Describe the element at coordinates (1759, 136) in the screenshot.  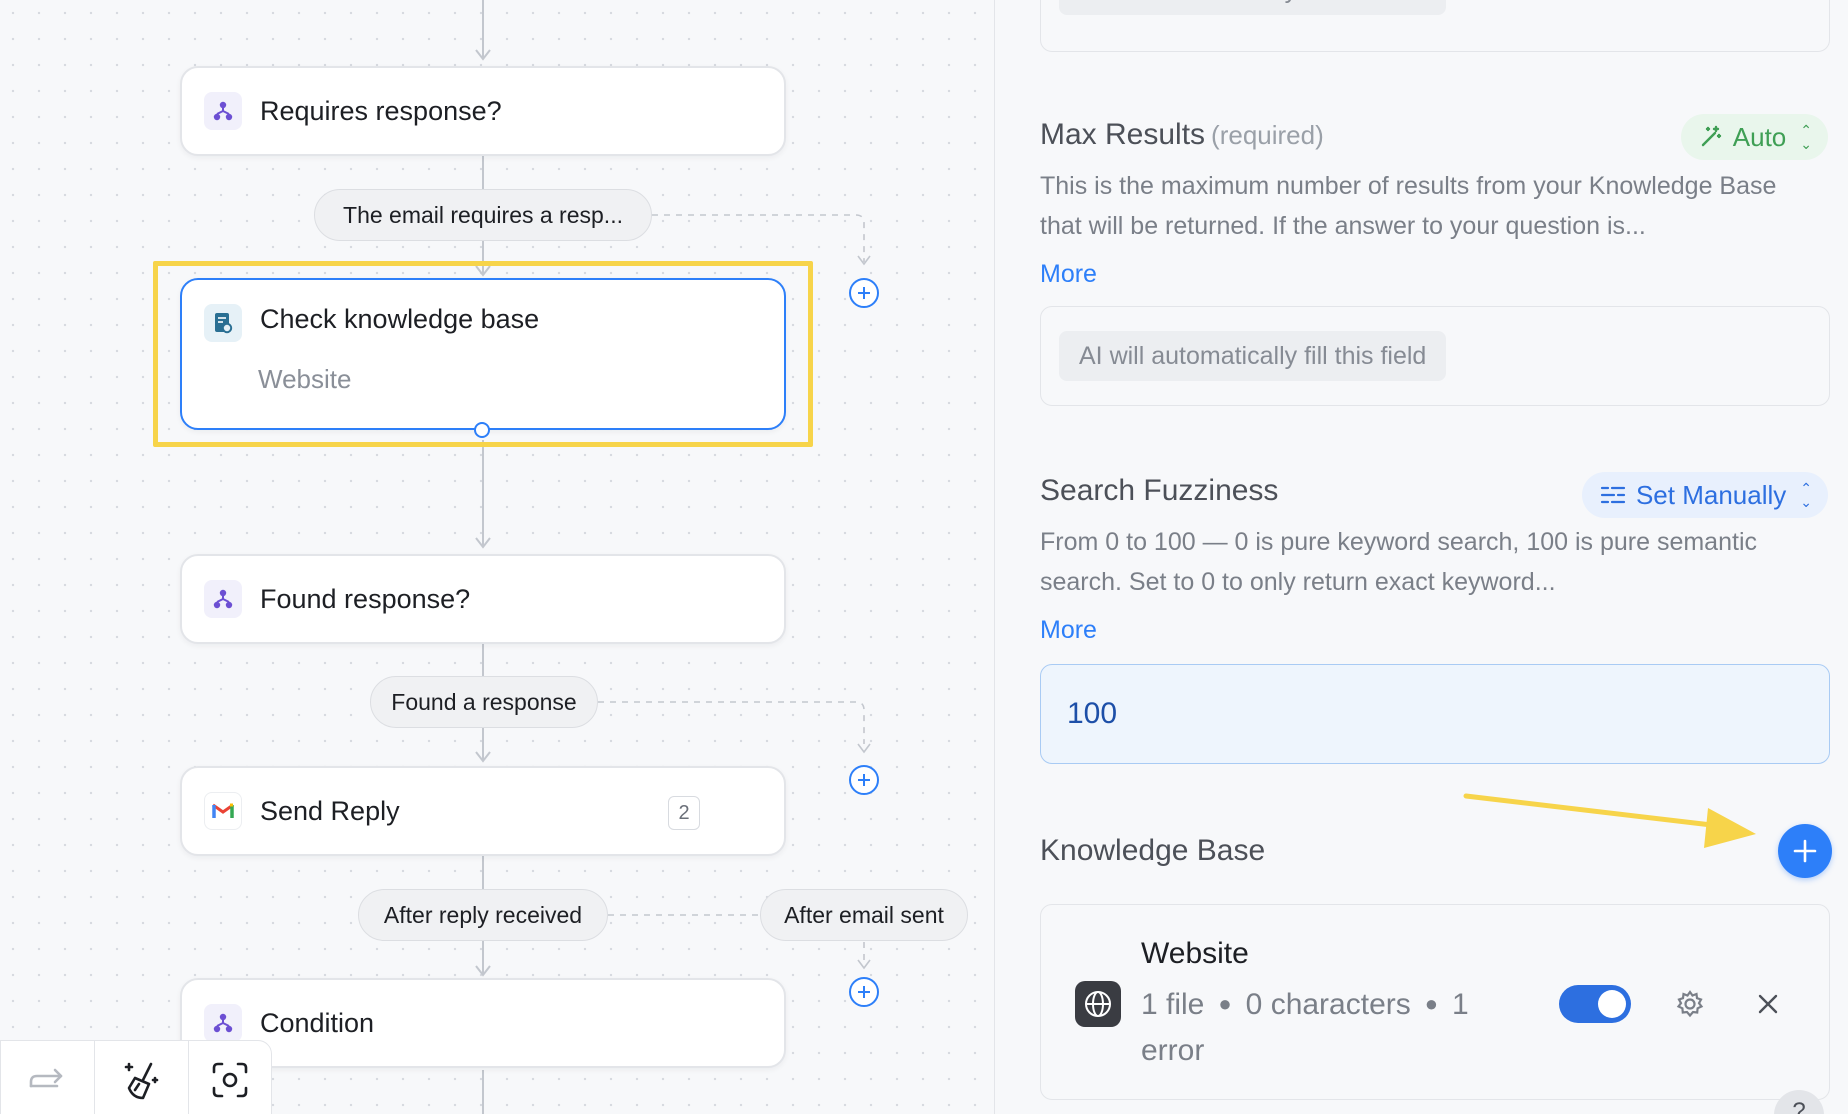
I see `mode-label: Auto` at that location.